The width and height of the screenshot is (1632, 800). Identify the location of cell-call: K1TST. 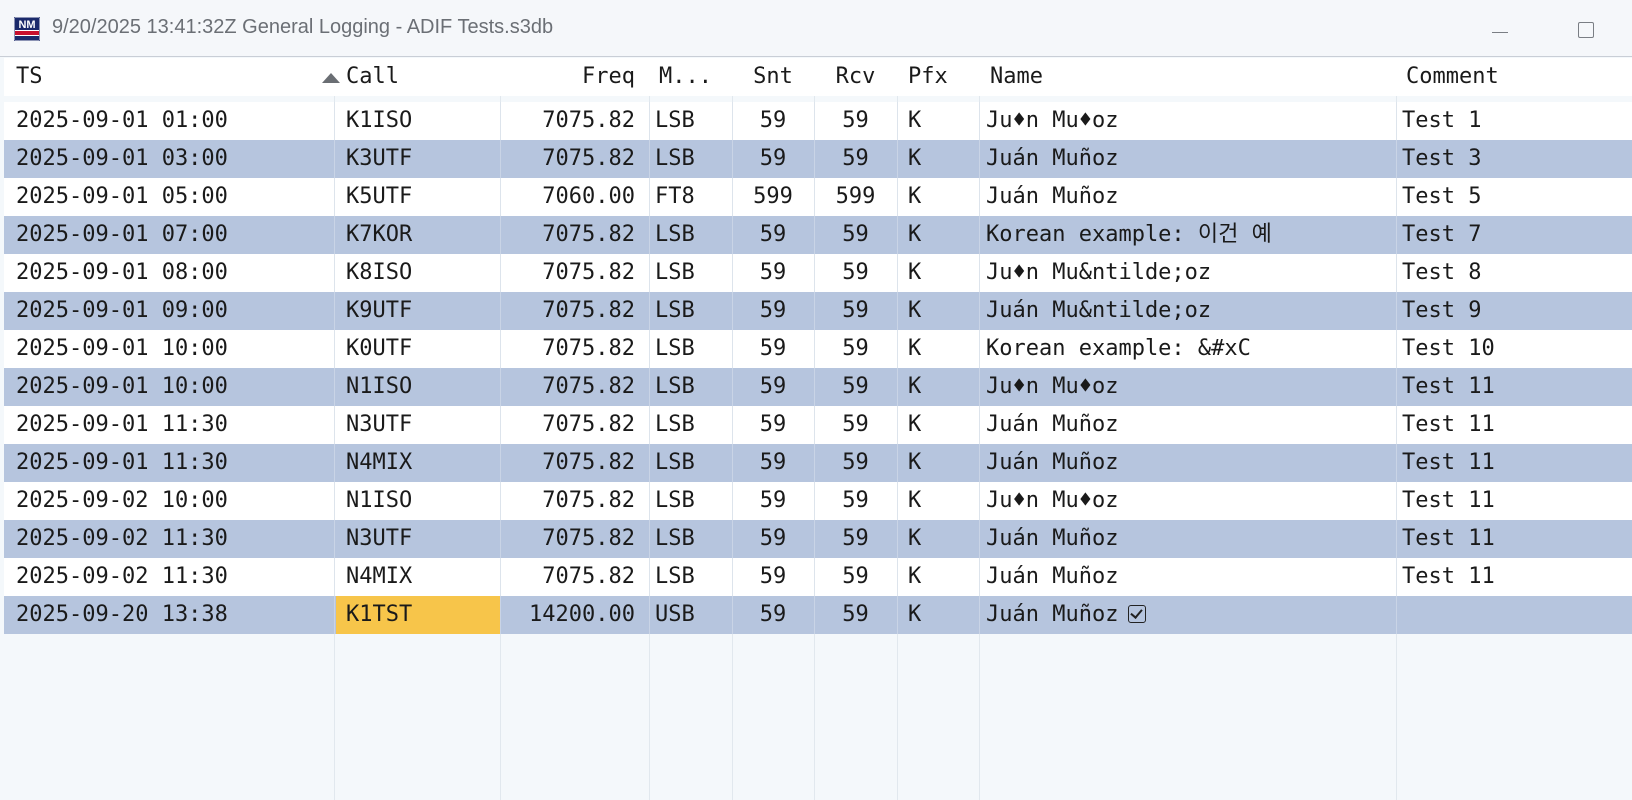
(421, 615).